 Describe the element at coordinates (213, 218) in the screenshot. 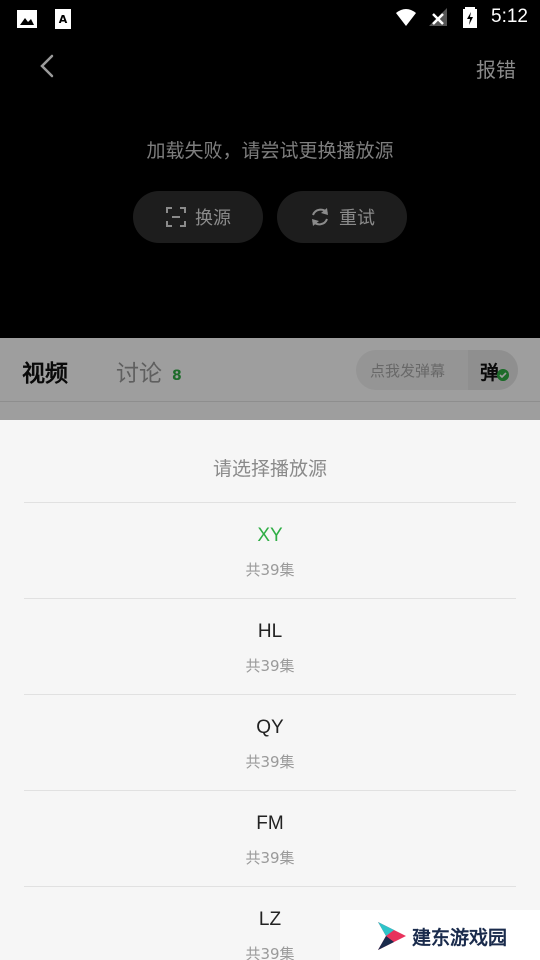

I see `switch-source-label: 换源` at that location.